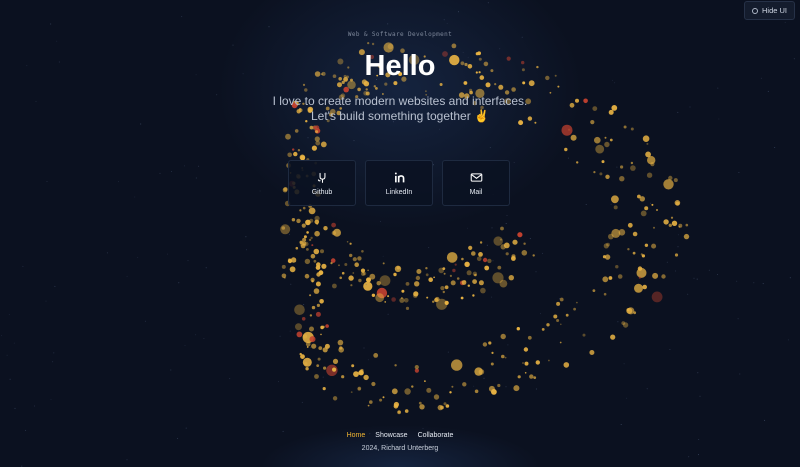 This screenshot has height=467, width=800. Describe the element at coordinates (391, 435) in the screenshot. I see `nav-showcase-link: Showcase` at that location.